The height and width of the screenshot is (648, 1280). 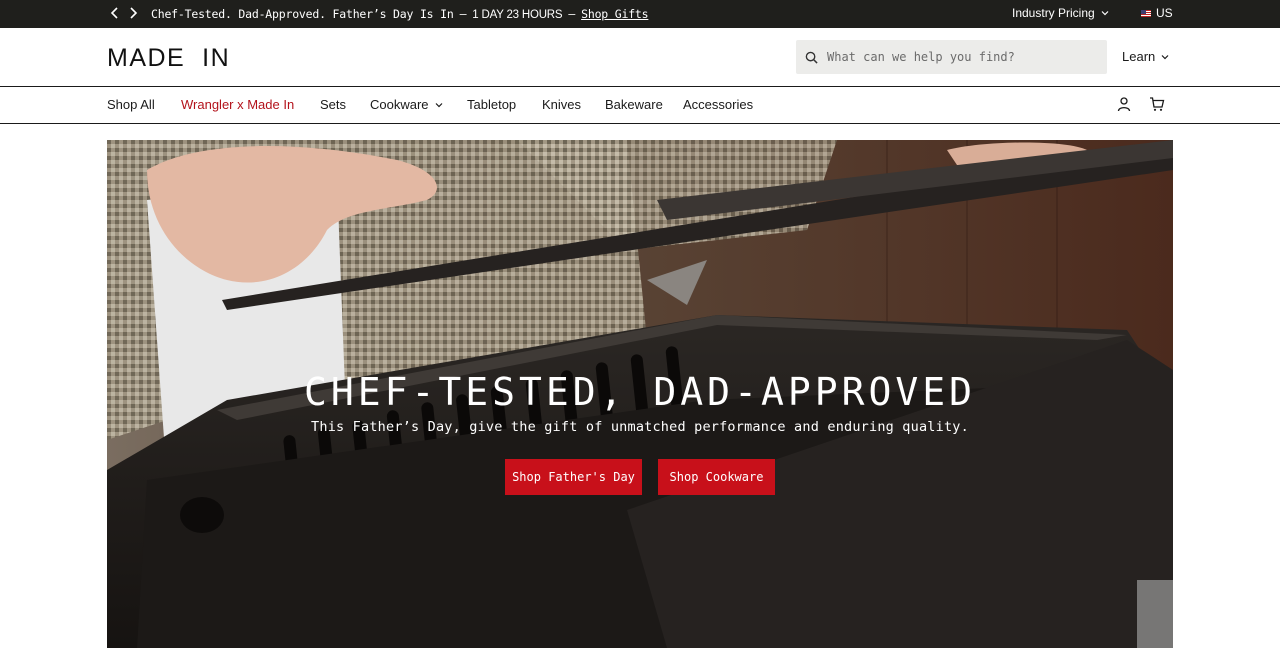 I want to click on nav-item-shop-all: Shop All, so click(x=131, y=104).